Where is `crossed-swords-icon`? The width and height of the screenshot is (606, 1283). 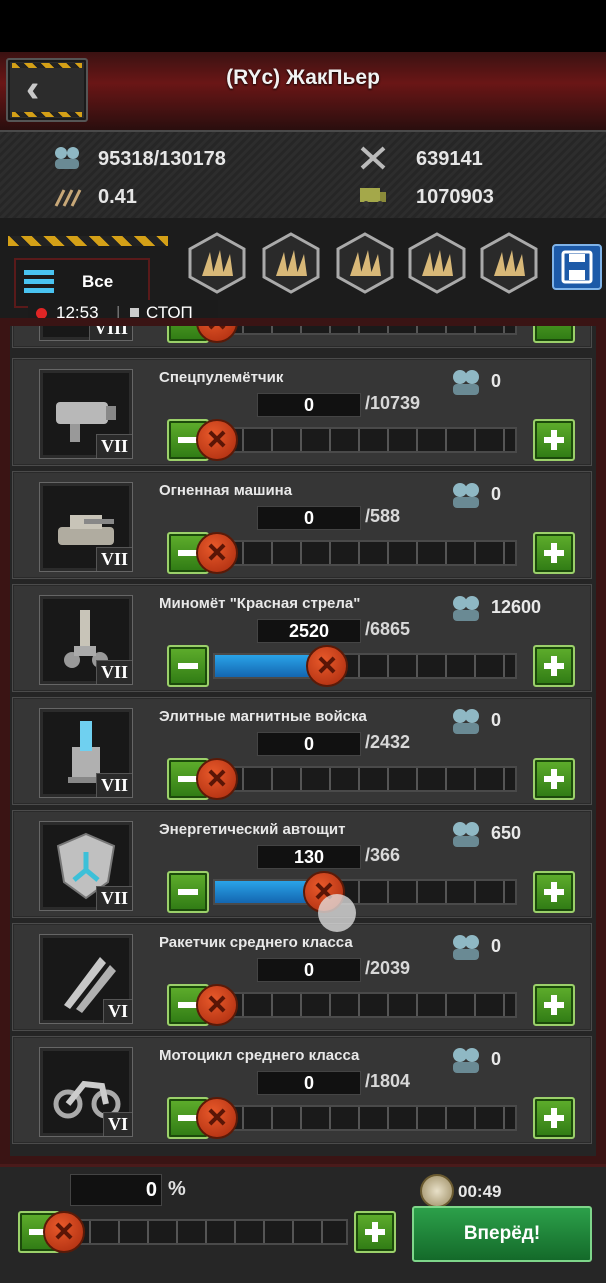 crossed-swords-icon is located at coordinates (373, 158).